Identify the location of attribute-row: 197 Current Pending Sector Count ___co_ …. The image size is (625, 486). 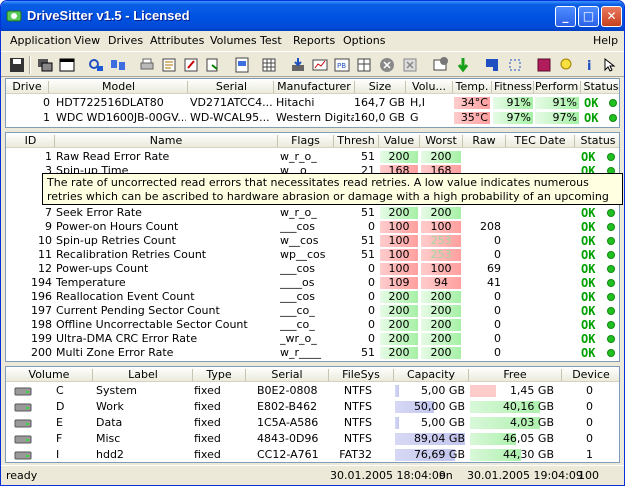
(312, 311).